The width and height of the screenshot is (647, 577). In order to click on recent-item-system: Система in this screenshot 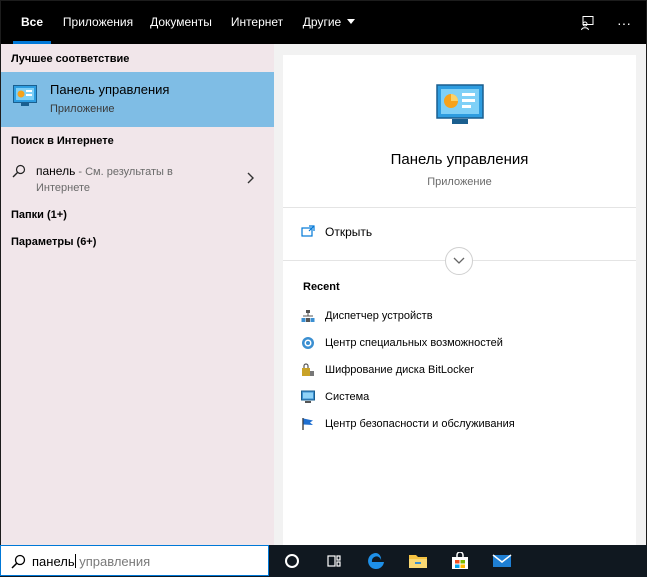, I will do `click(335, 397)`.